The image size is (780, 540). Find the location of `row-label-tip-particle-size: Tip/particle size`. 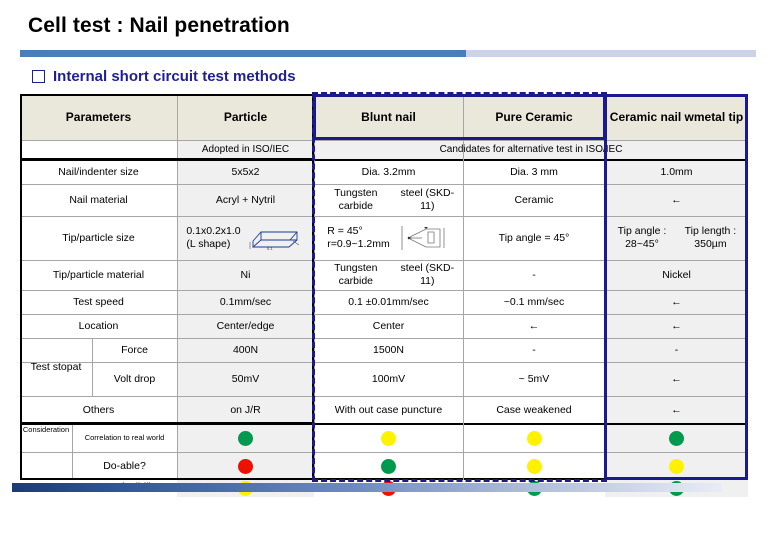

row-label-tip-particle-size: Tip/particle size is located at coordinates (98, 238).